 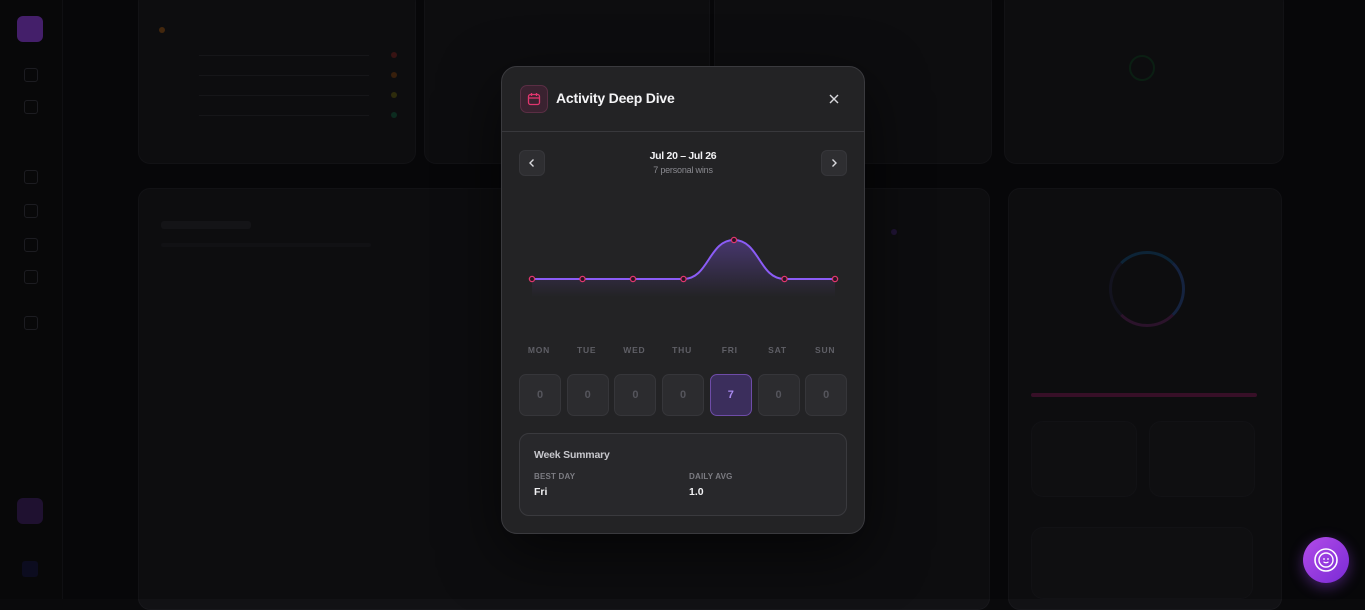 I want to click on calendar-icon, so click(x=534, y=99).